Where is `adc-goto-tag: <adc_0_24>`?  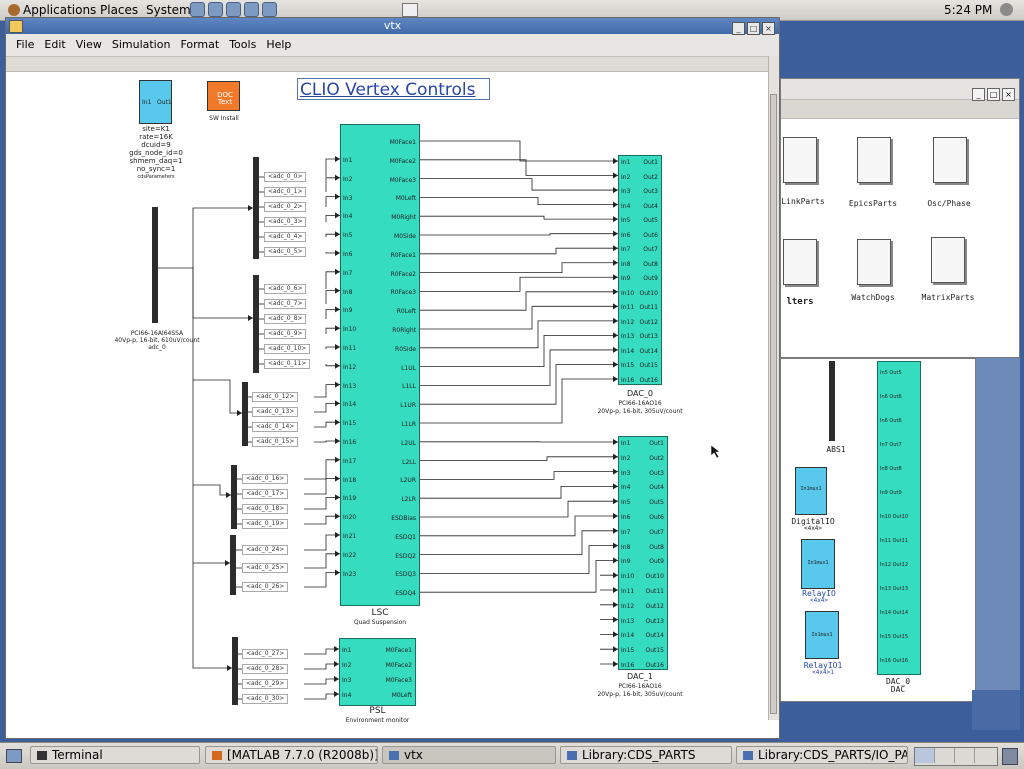 adc-goto-tag: <adc_0_24> is located at coordinates (265, 550).